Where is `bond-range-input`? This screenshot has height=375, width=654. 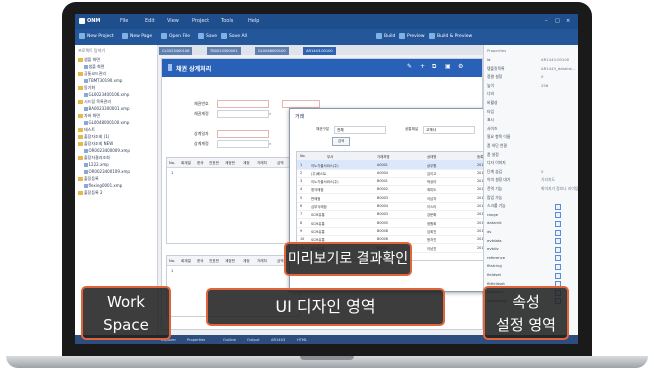 bond-range-input is located at coordinates (301, 104).